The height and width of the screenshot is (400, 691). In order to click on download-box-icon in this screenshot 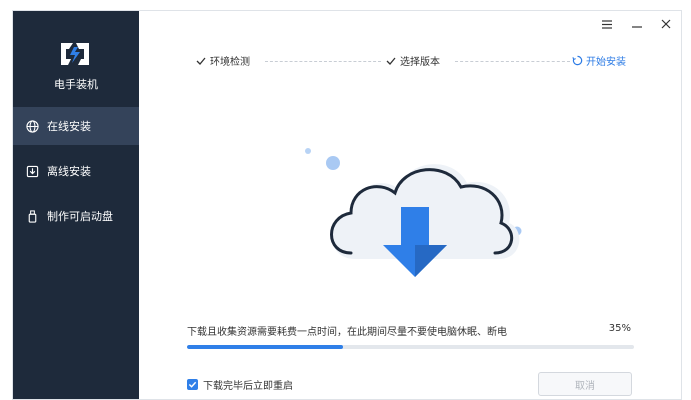, I will do `click(32, 171)`.